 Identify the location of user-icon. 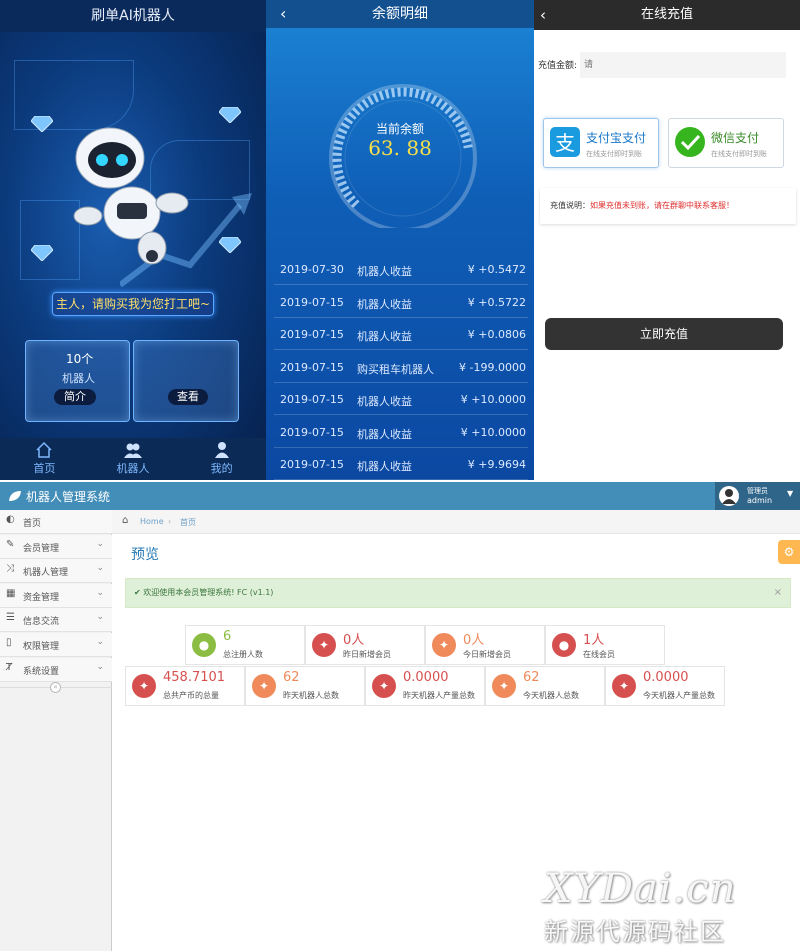
(221, 450).